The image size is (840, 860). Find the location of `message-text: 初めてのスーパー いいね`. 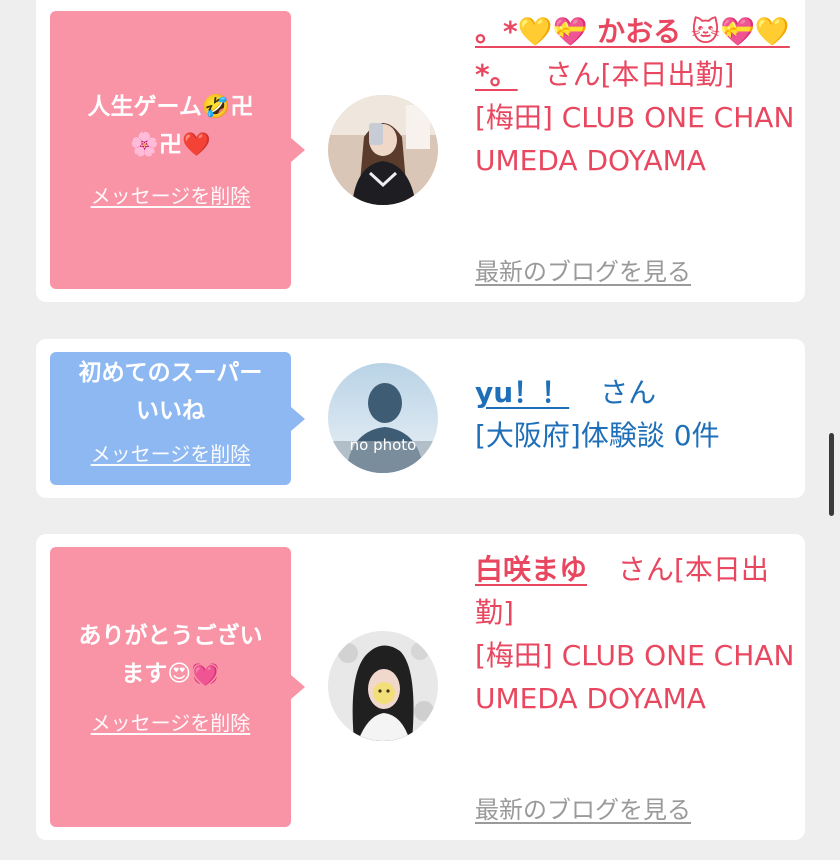

message-text: 初めてのスーパー いいね is located at coordinates (170, 392).